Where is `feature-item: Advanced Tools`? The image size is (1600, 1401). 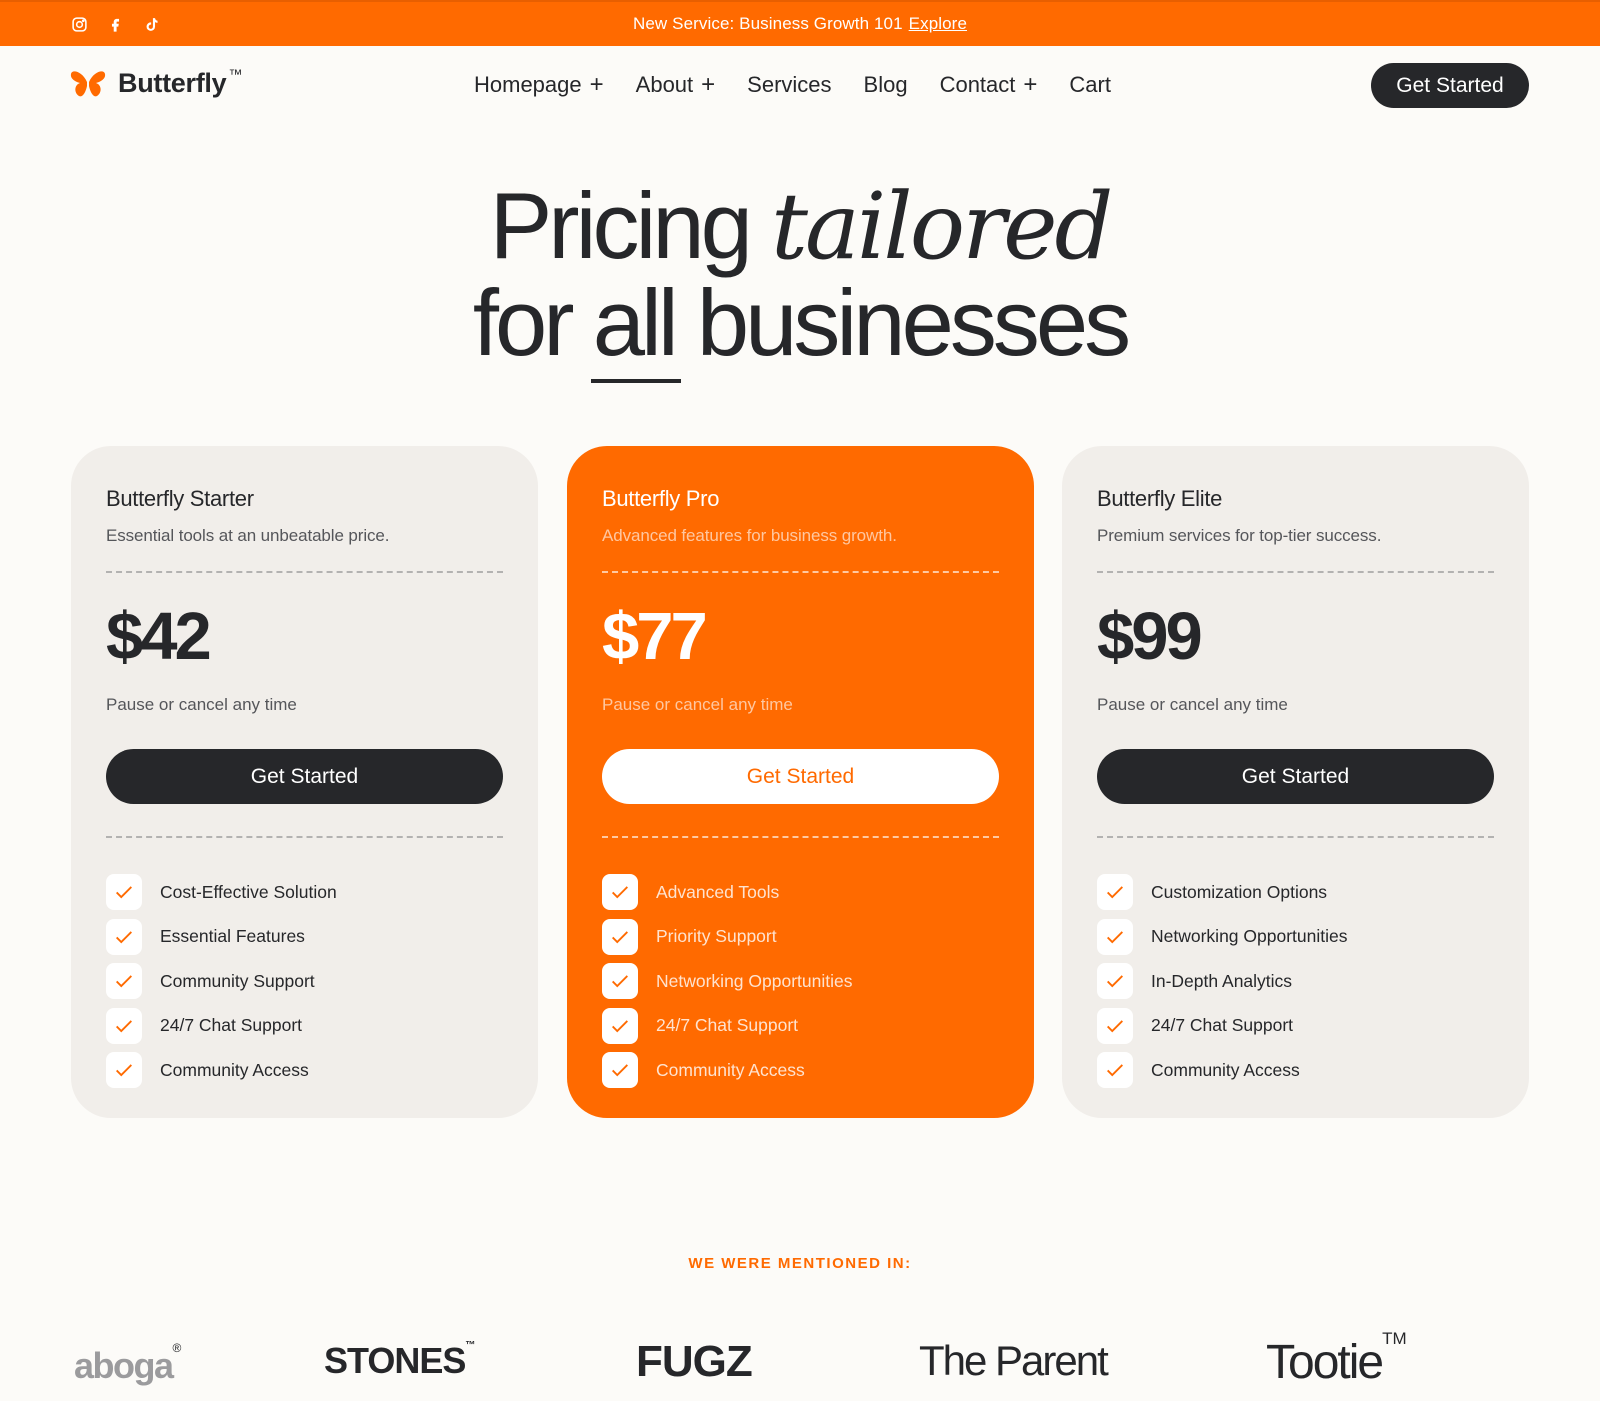 feature-item: Advanced Tools is located at coordinates (800, 892).